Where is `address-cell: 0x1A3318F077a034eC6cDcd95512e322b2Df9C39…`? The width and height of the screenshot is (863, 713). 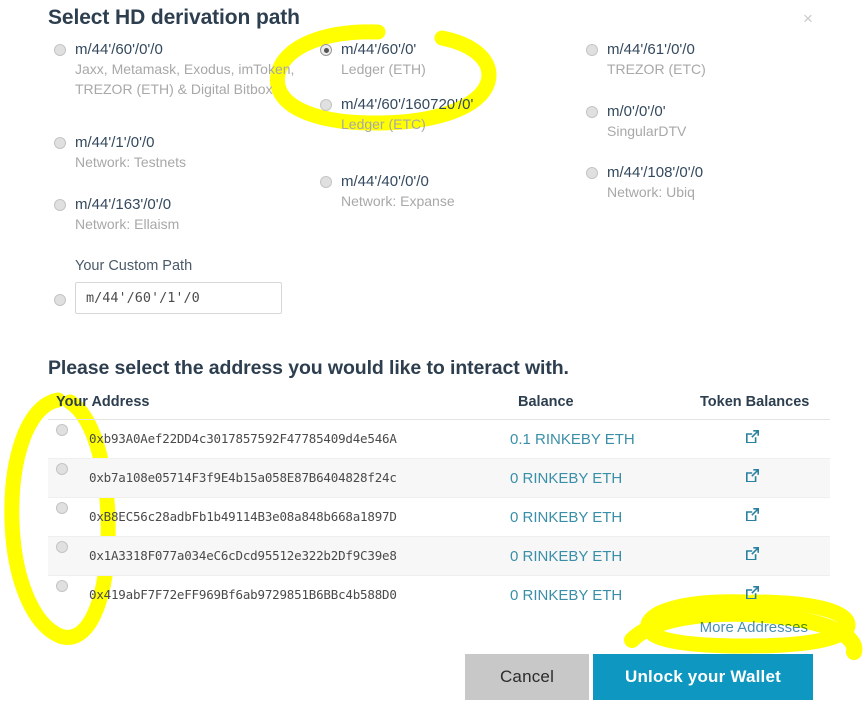 address-cell: 0x1A3318F077a034eC6cDcd95512e322b2Df9C39… is located at coordinates (279, 553).